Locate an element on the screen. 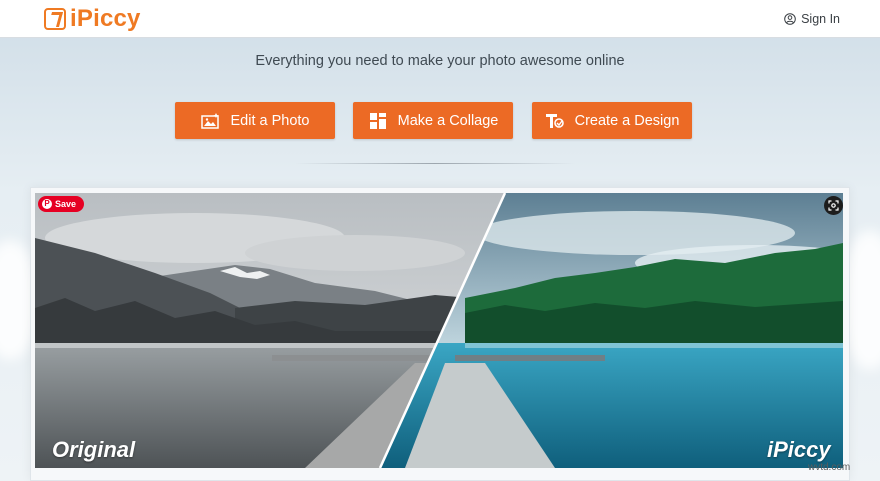  watermark-text: wvtd.com is located at coordinates (829, 467).